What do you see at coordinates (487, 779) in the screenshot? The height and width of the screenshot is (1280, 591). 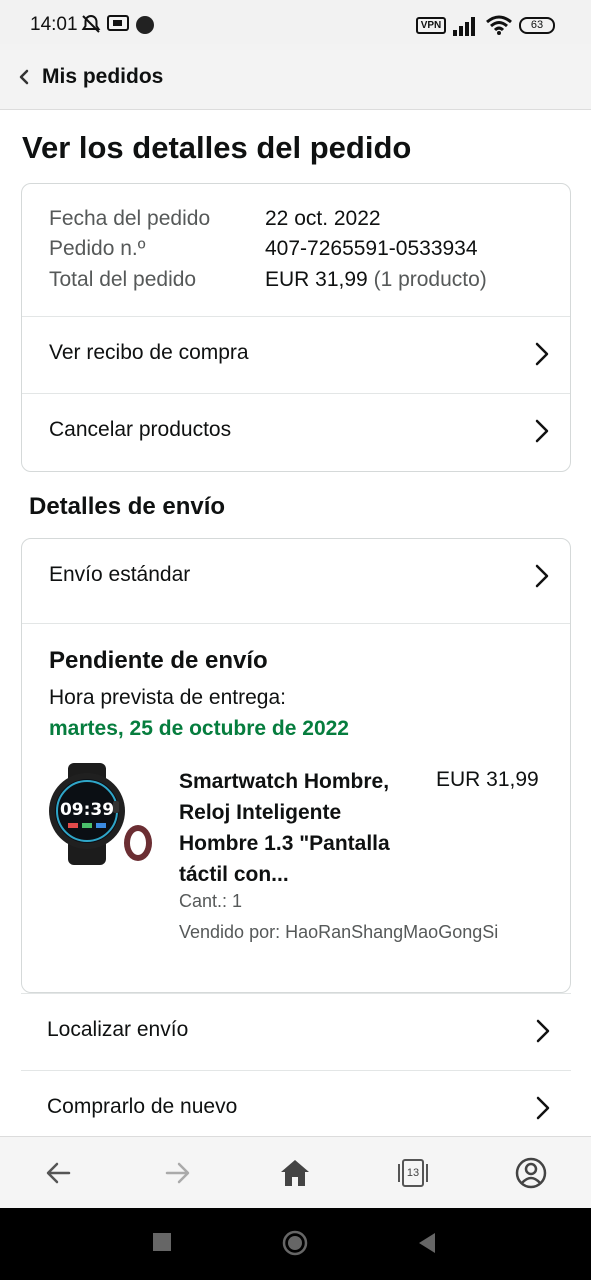 I see `product-price: EUR 31,99` at bounding box center [487, 779].